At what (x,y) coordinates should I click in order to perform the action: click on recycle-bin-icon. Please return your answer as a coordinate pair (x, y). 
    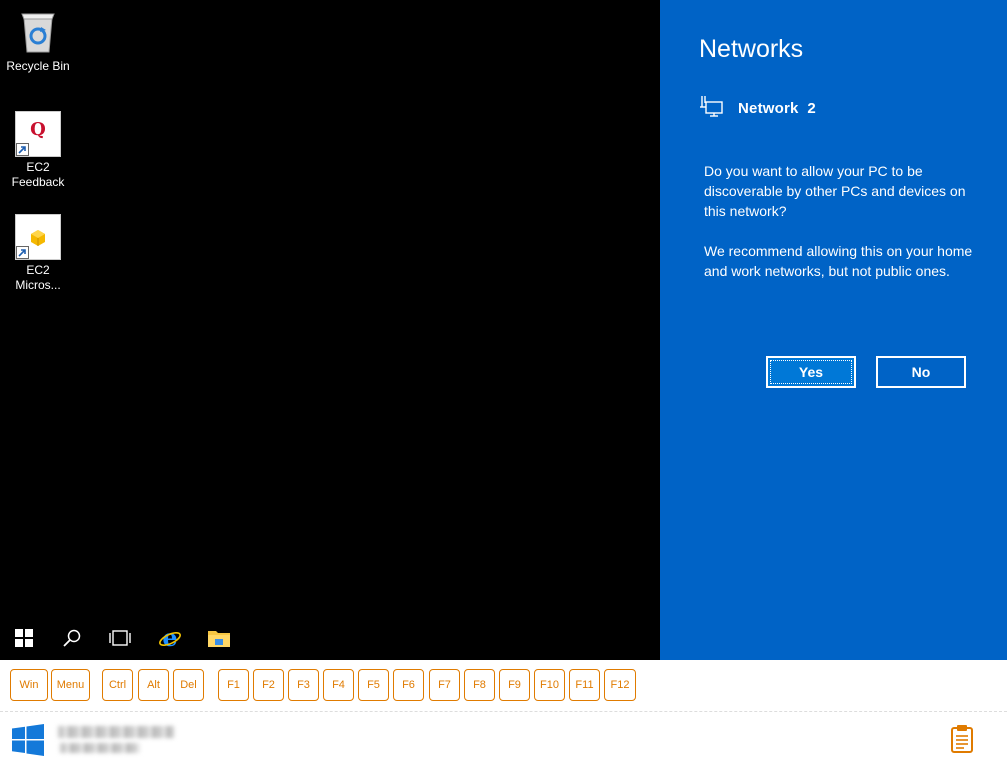
    Looking at the image, I should click on (38, 32).